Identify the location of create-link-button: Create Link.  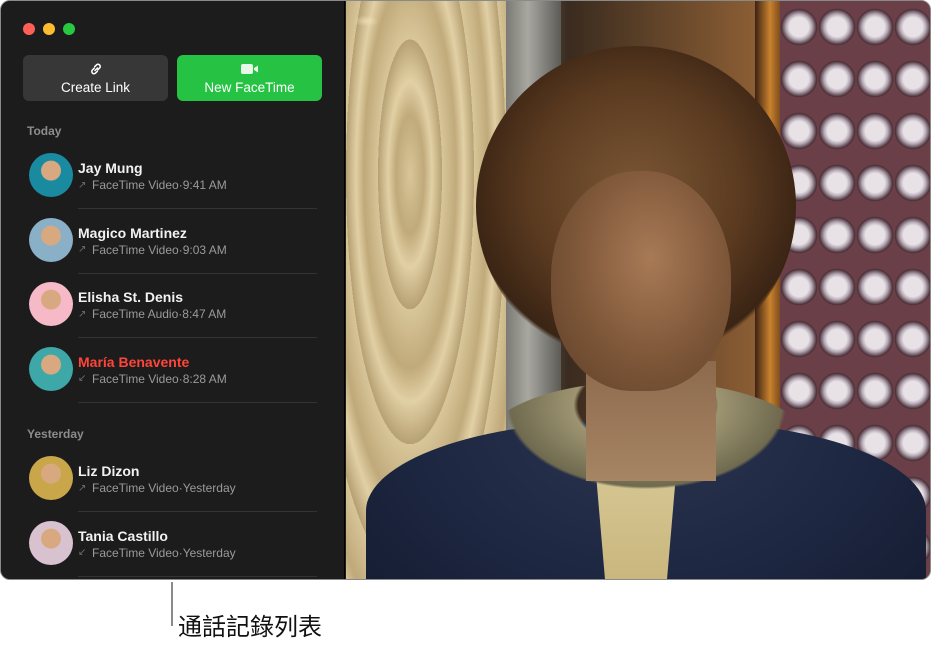
(95, 78).